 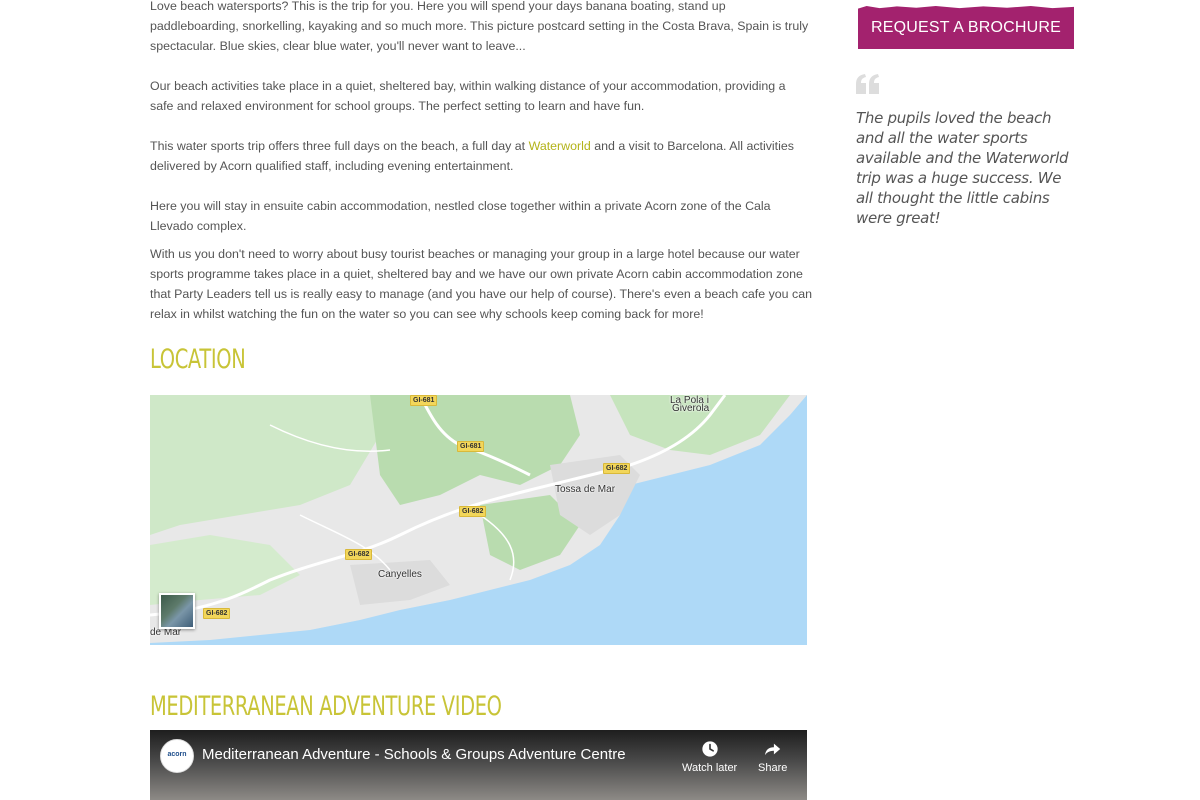 I want to click on map-place-canyelles: Canyelles, so click(x=400, y=574).